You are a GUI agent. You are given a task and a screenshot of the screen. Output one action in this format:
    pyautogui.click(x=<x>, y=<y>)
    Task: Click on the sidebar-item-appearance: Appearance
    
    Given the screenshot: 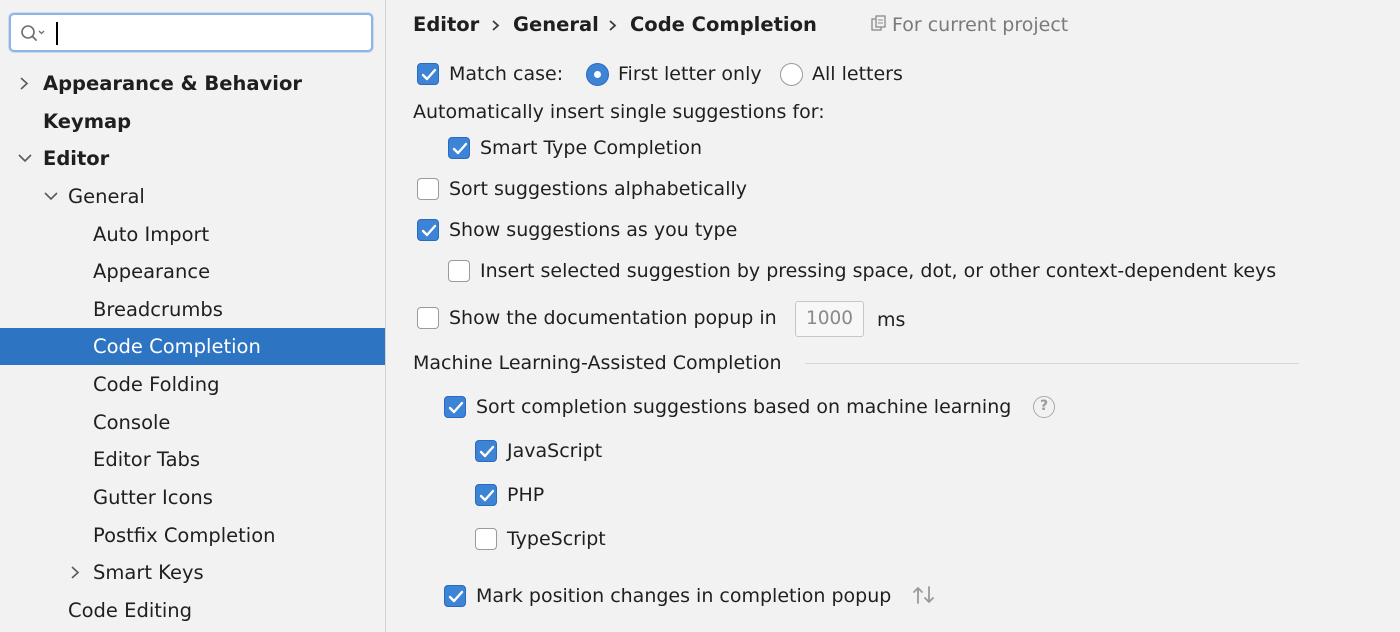 What is the action you would take?
    pyautogui.click(x=192, y=271)
    